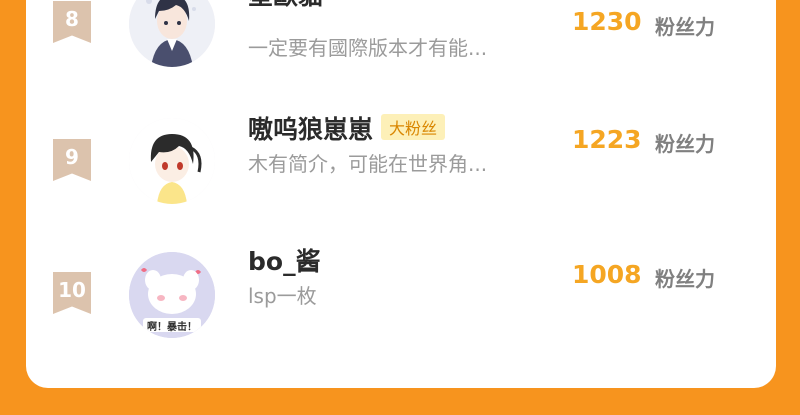 This screenshot has height=415, width=800. I want to click on user-name-text: 星歐貓, so click(285, 5).